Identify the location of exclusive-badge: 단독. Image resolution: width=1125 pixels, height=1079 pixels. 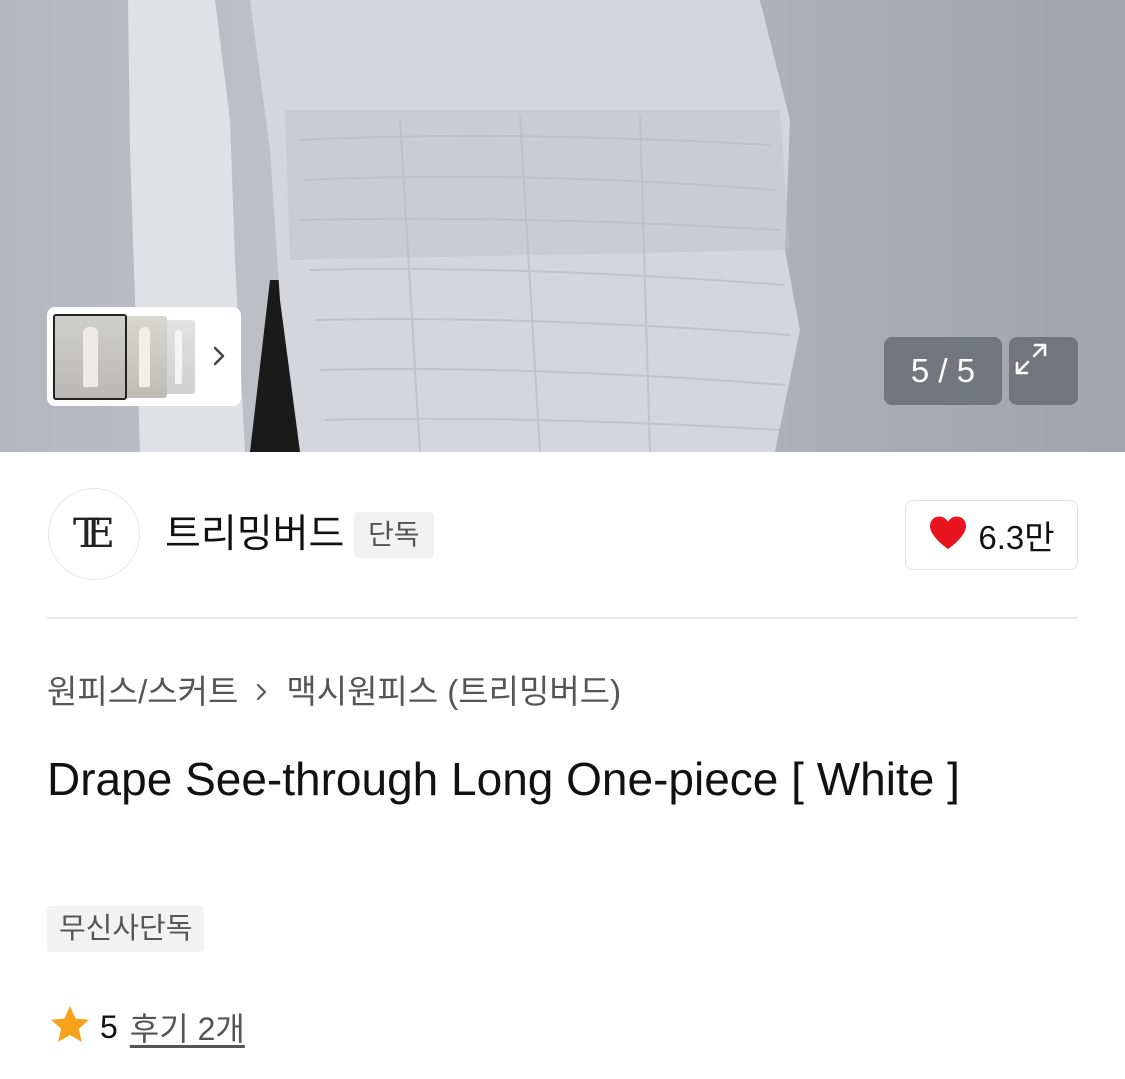
(394, 535).